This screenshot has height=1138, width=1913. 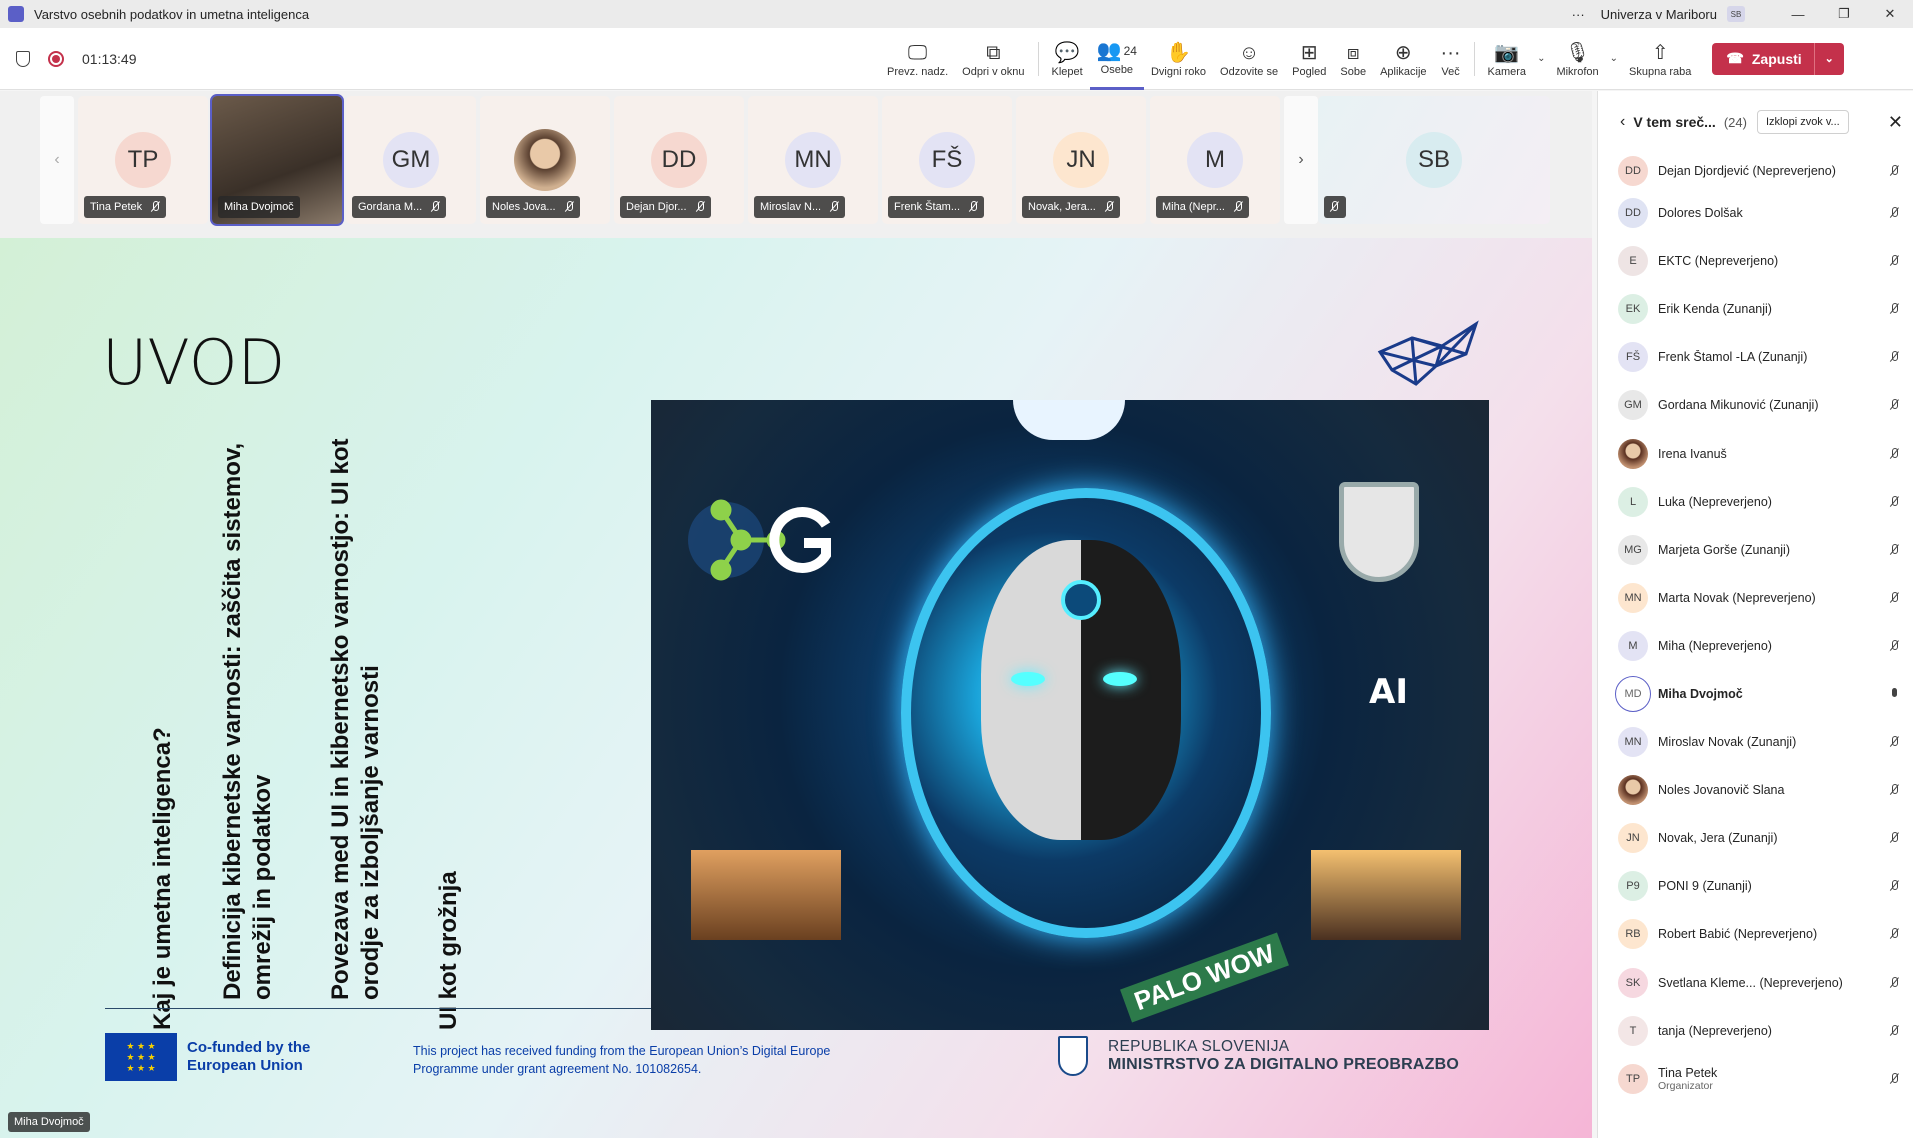 What do you see at coordinates (1755, 886) in the screenshot?
I see `participant-row: P9 PONI 9 (Zunanji)` at bounding box center [1755, 886].